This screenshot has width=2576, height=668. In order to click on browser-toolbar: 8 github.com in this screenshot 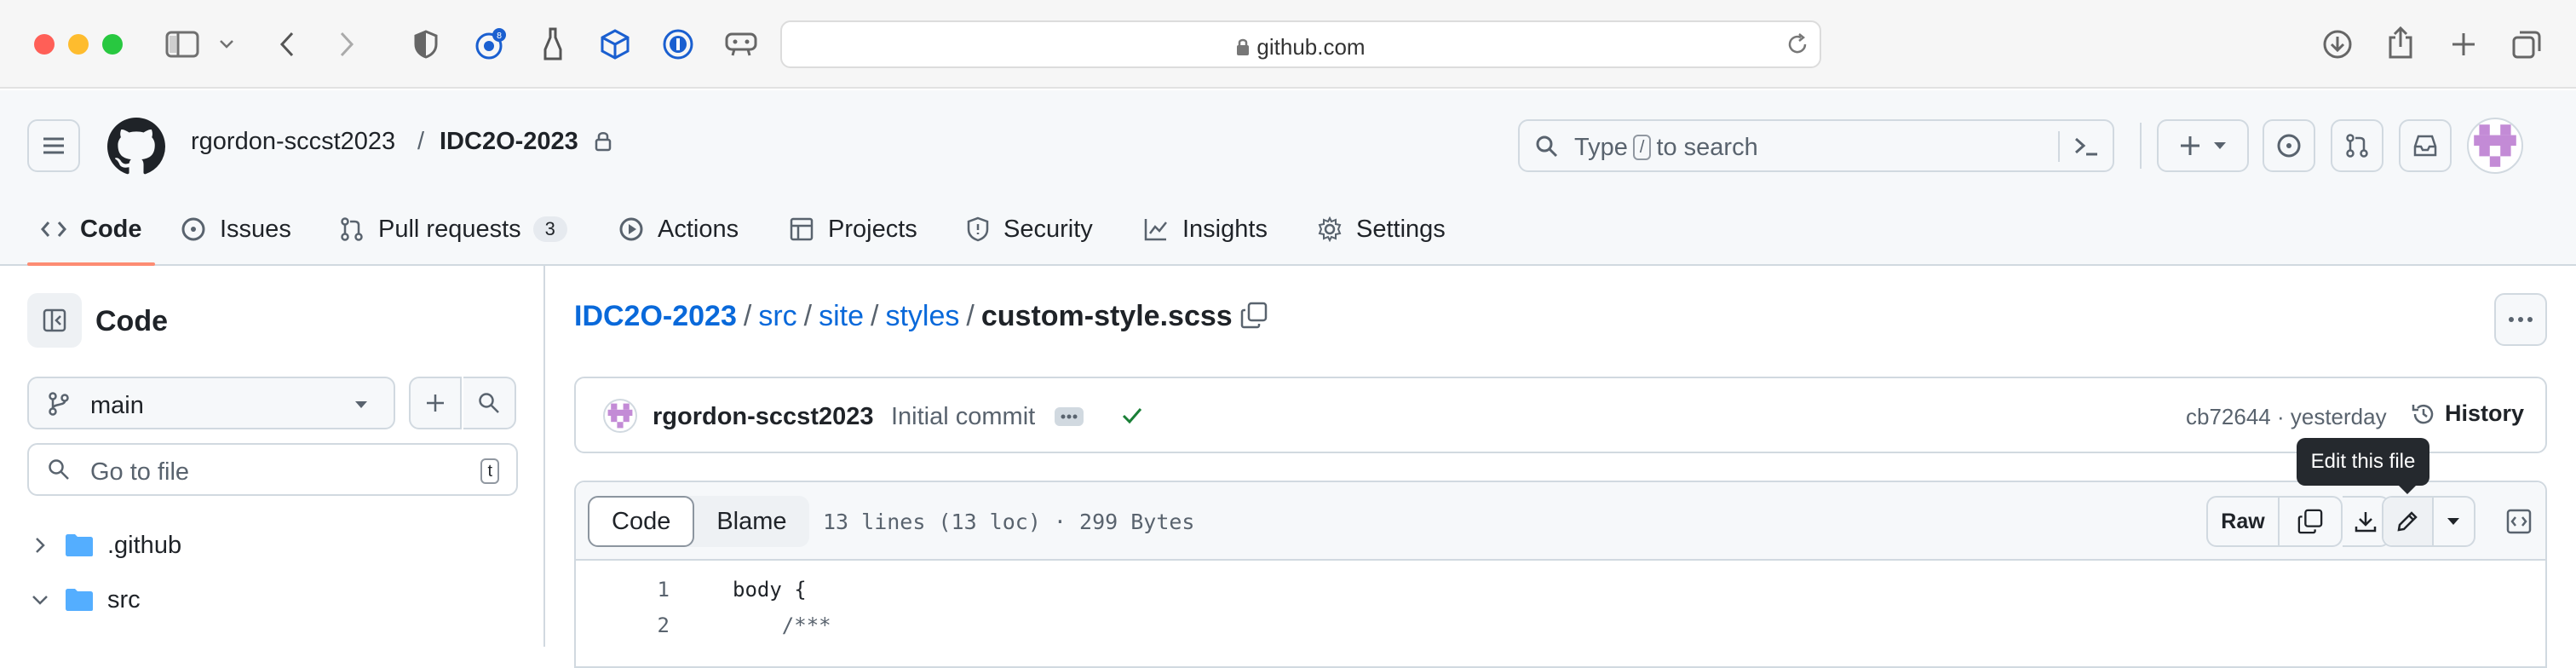, I will do `click(1288, 44)`.